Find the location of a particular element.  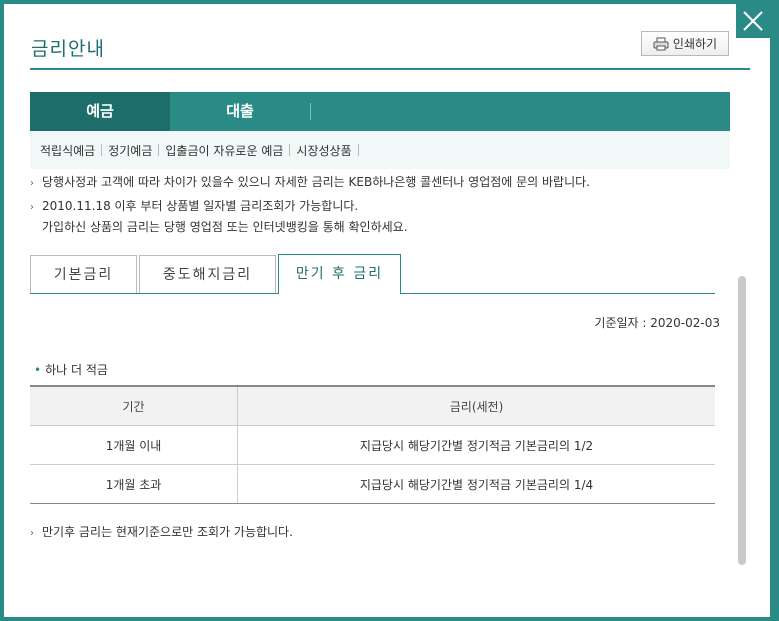

table-row: 1개월 이내 지급당시 해당기간별 정기적금 기본금리의 1/2 is located at coordinates (372, 445).